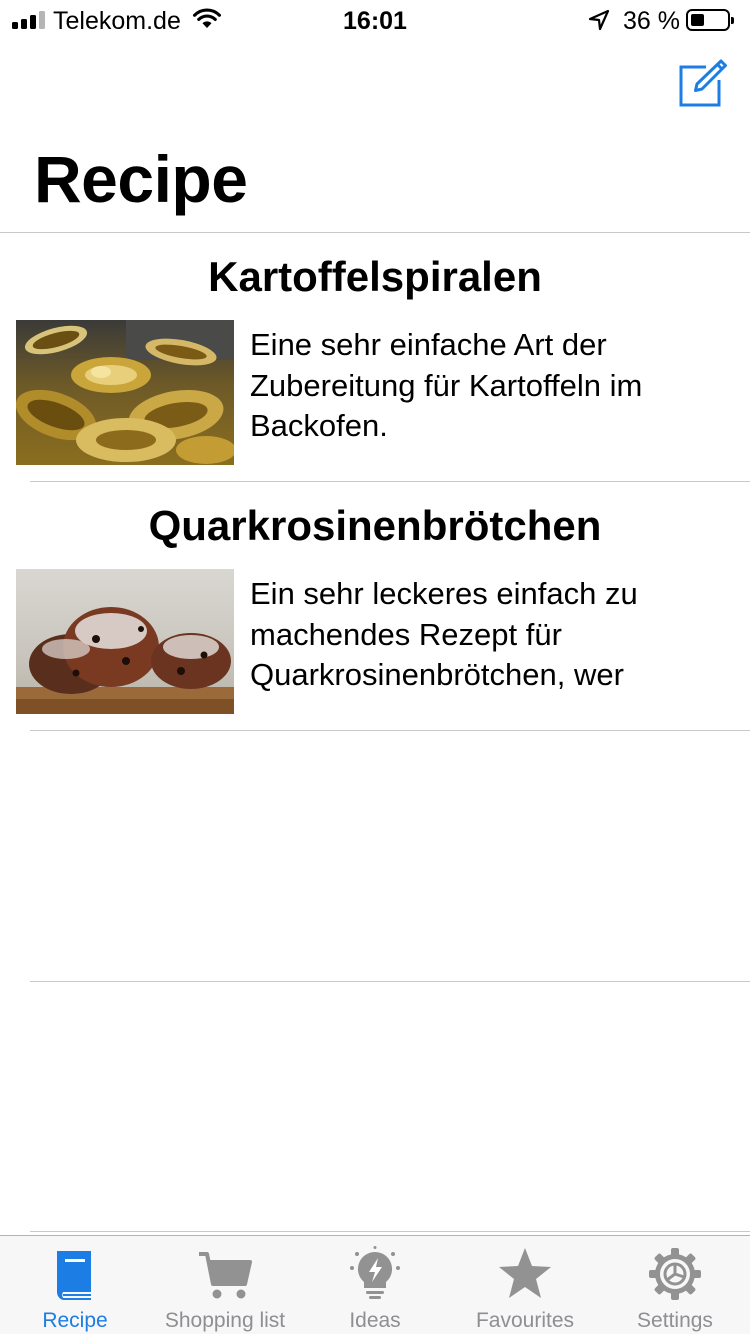 Image resolution: width=750 pixels, height=1335 pixels. What do you see at coordinates (525, 1320) in the screenshot?
I see `tab-label: Favourites` at bounding box center [525, 1320].